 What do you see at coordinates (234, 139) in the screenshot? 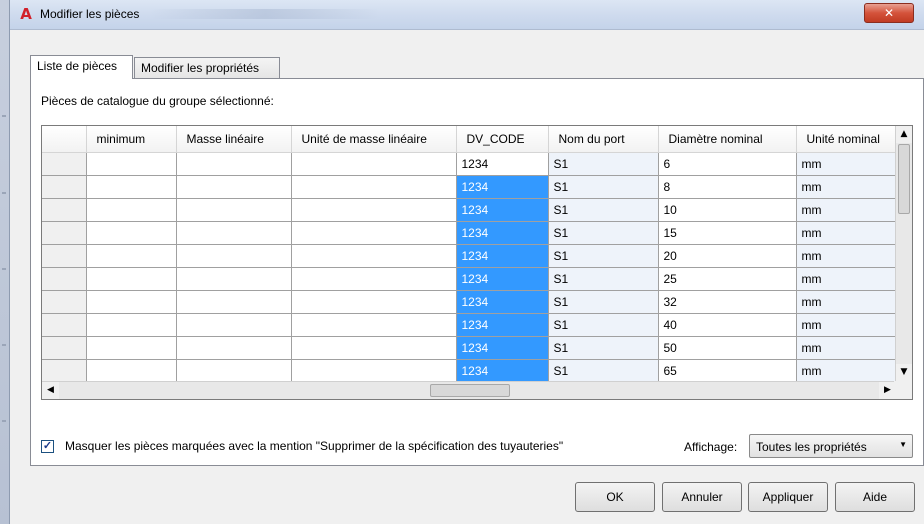
I see `column-header: Masse linéaire` at bounding box center [234, 139].